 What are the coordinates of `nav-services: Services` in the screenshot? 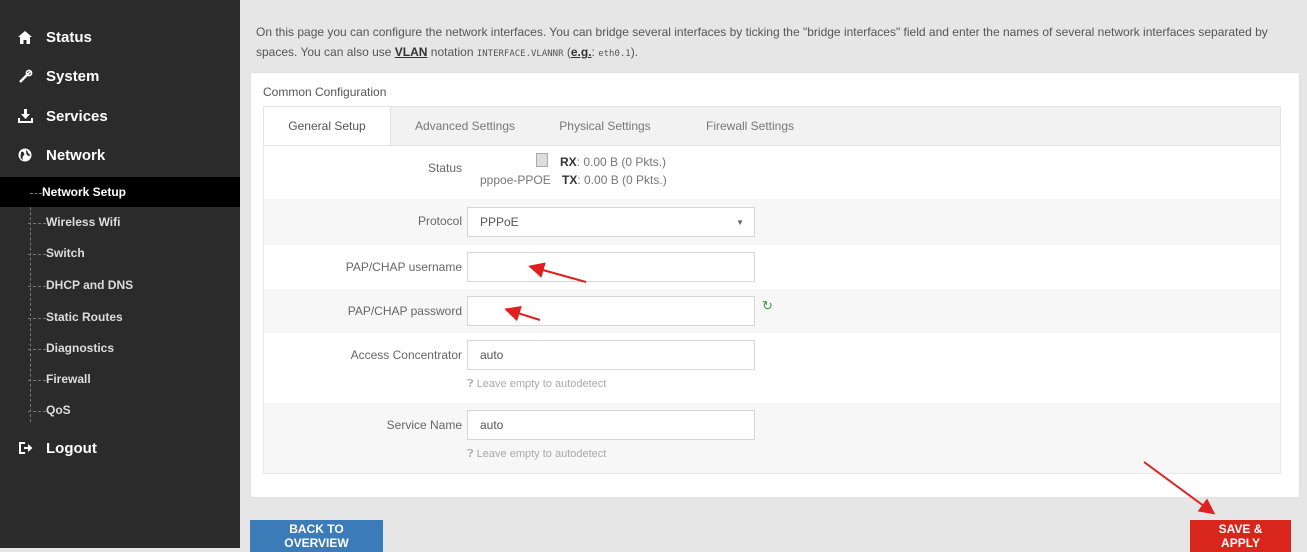 It's located at (120, 116).